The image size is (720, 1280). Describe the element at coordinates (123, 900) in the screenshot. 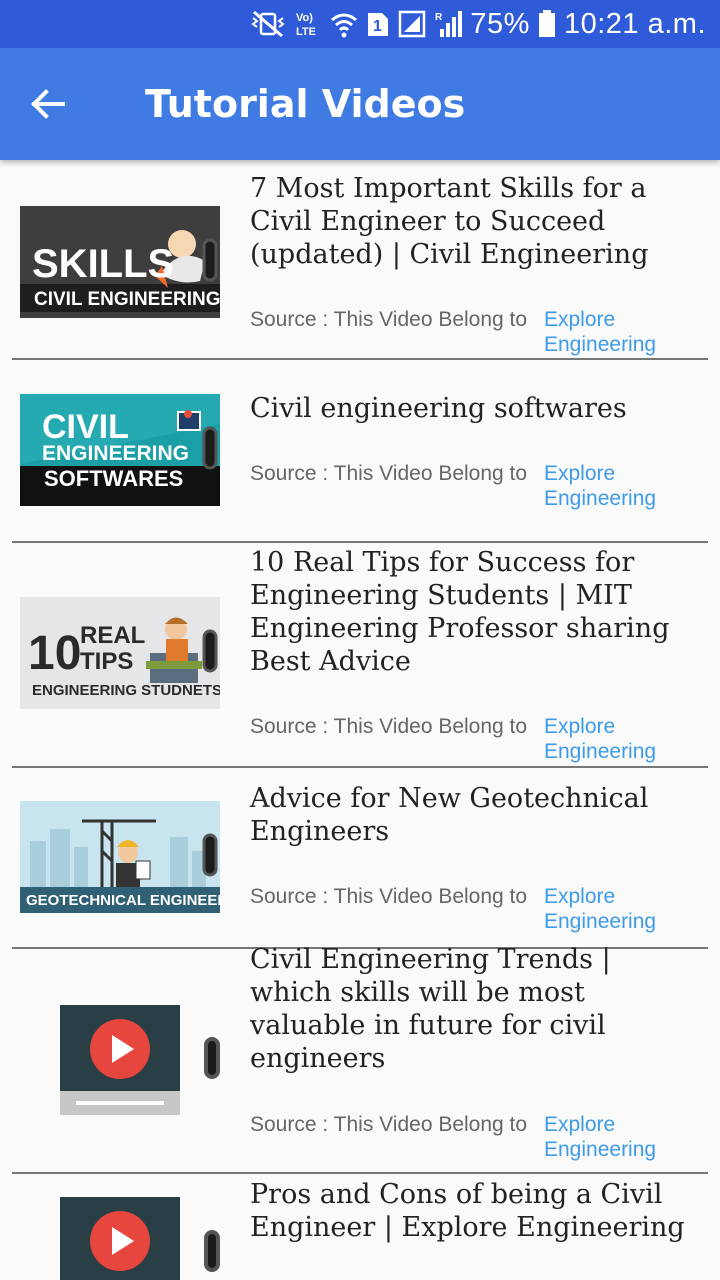

I see `thumbnail-text: GEOTECHNICAL ENGINEERS` at that location.